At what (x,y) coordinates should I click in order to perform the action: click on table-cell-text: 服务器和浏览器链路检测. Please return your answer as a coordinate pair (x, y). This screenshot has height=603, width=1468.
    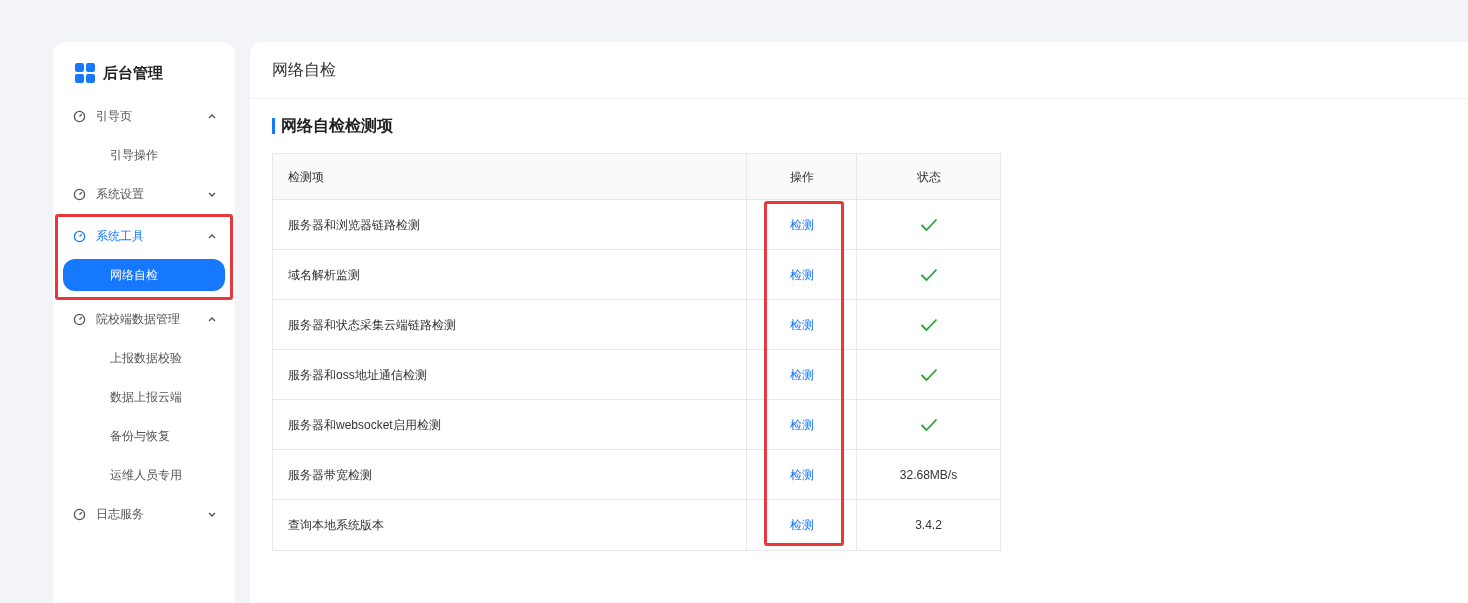
    Looking at the image, I should click on (354, 225).